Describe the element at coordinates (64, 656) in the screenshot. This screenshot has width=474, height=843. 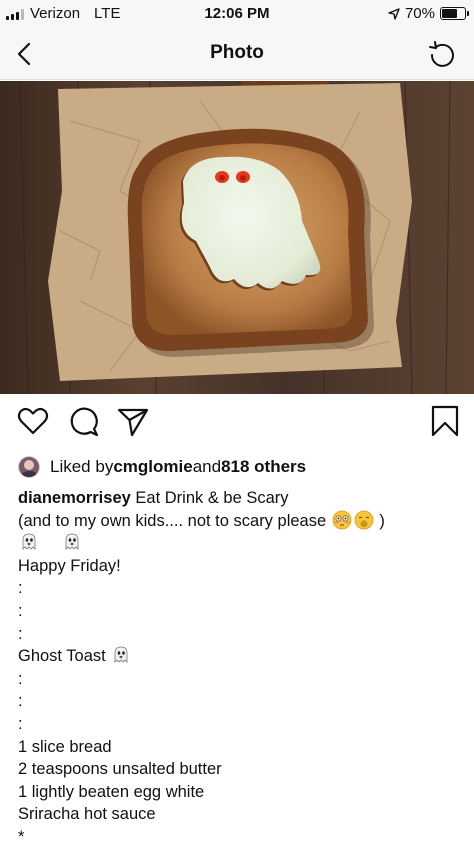
I see `caption-text: Ghost Toast` at that location.